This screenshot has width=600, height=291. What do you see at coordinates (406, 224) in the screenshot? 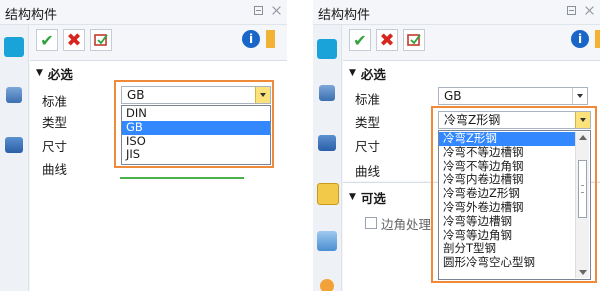
I see `corner-treatment-label: 边角处理` at bounding box center [406, 224].